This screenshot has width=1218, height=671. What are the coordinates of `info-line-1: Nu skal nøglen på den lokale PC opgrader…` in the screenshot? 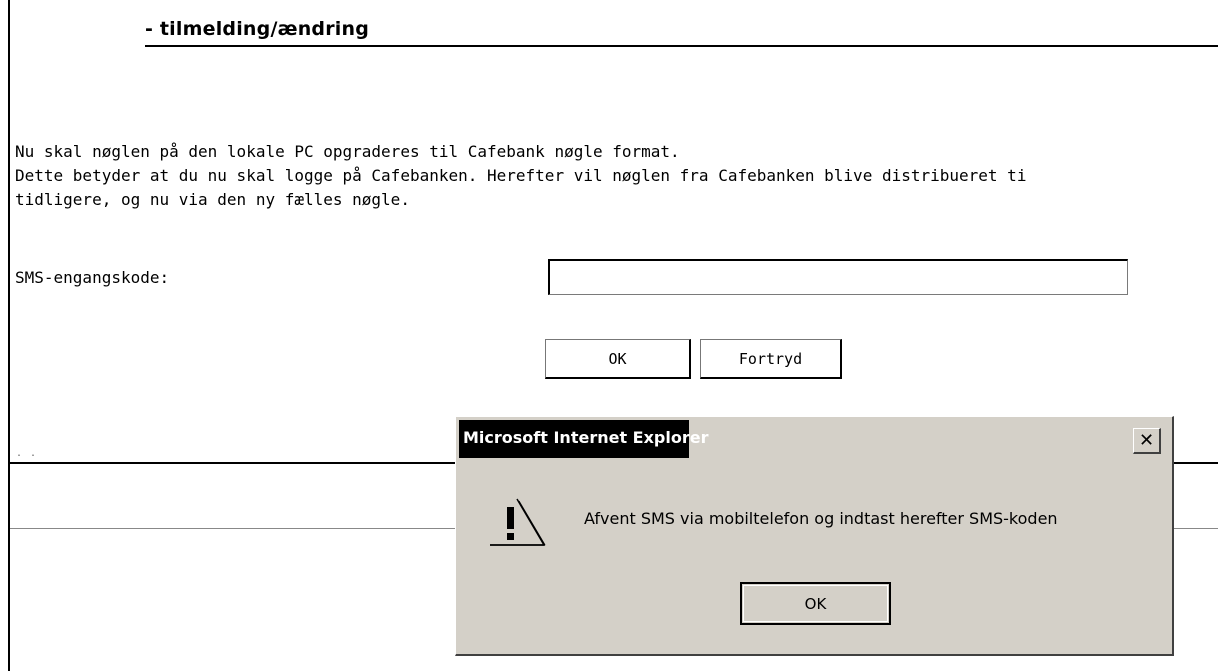 It's located at (347, 151).